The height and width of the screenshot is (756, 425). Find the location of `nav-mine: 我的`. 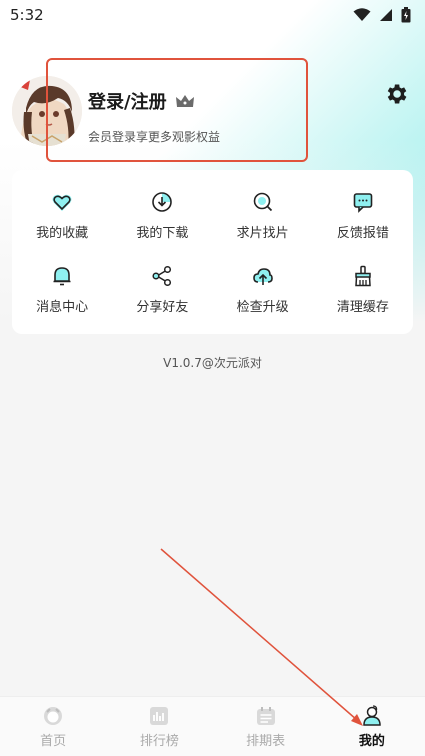

nav-mine: 我的 is located at coordinates (372, 726).